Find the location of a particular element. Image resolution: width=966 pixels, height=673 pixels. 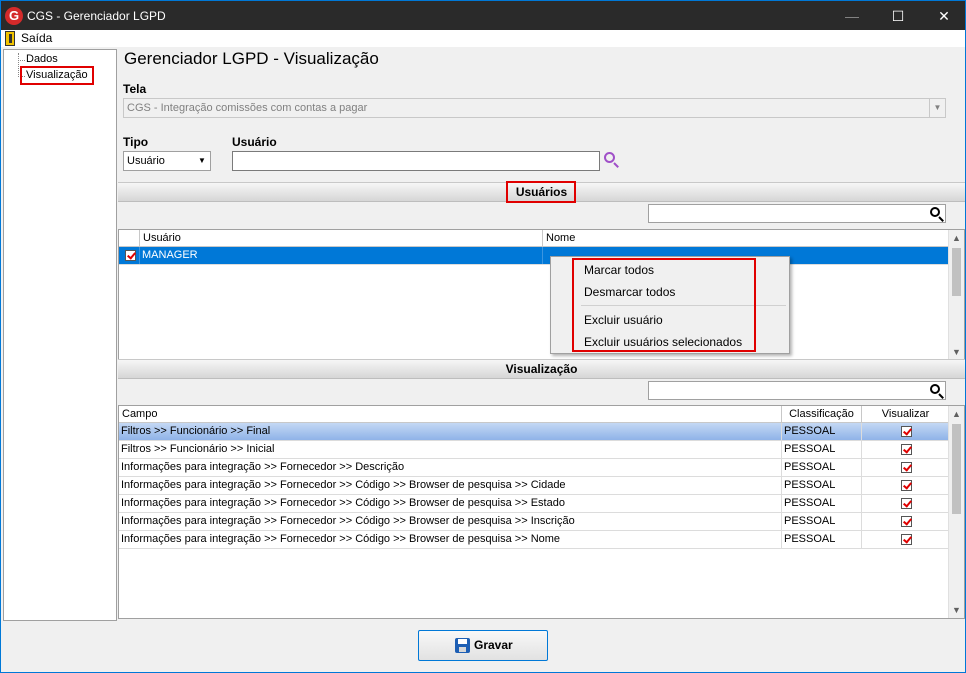

usuarios-vertical-scrollbar: ▲ ▼ is located at coordinates (956, 295).